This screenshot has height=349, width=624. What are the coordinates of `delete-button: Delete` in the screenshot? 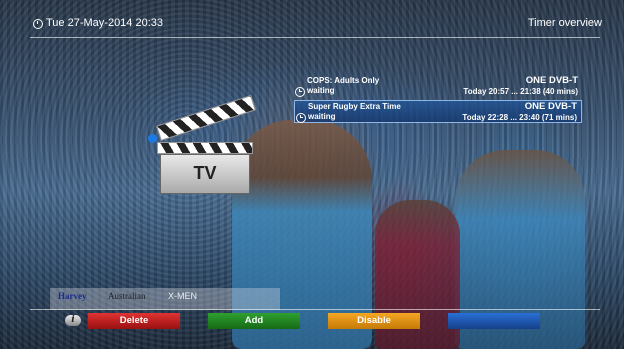 It's located at (134, 321).